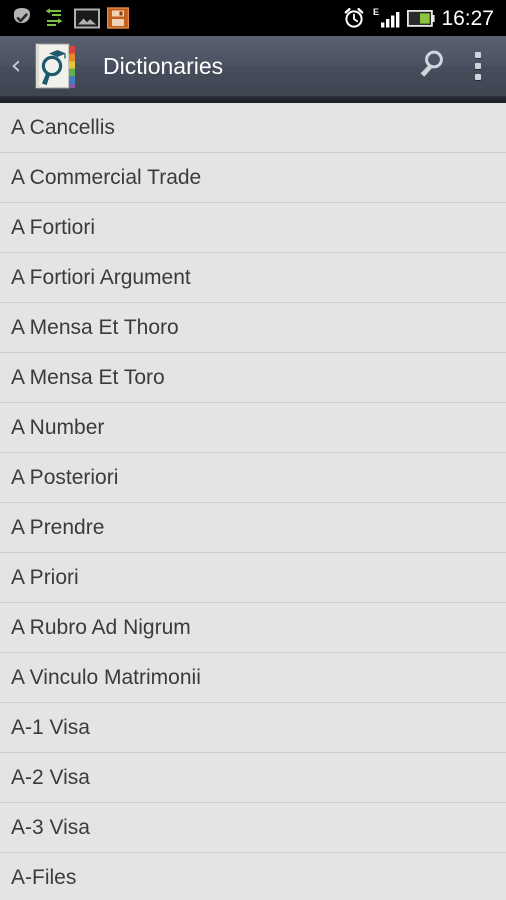  What do you see at coordinates (253, 18) in the screenshot?
I see `status-bar: E 16:27` at bounding box center [253, 18].